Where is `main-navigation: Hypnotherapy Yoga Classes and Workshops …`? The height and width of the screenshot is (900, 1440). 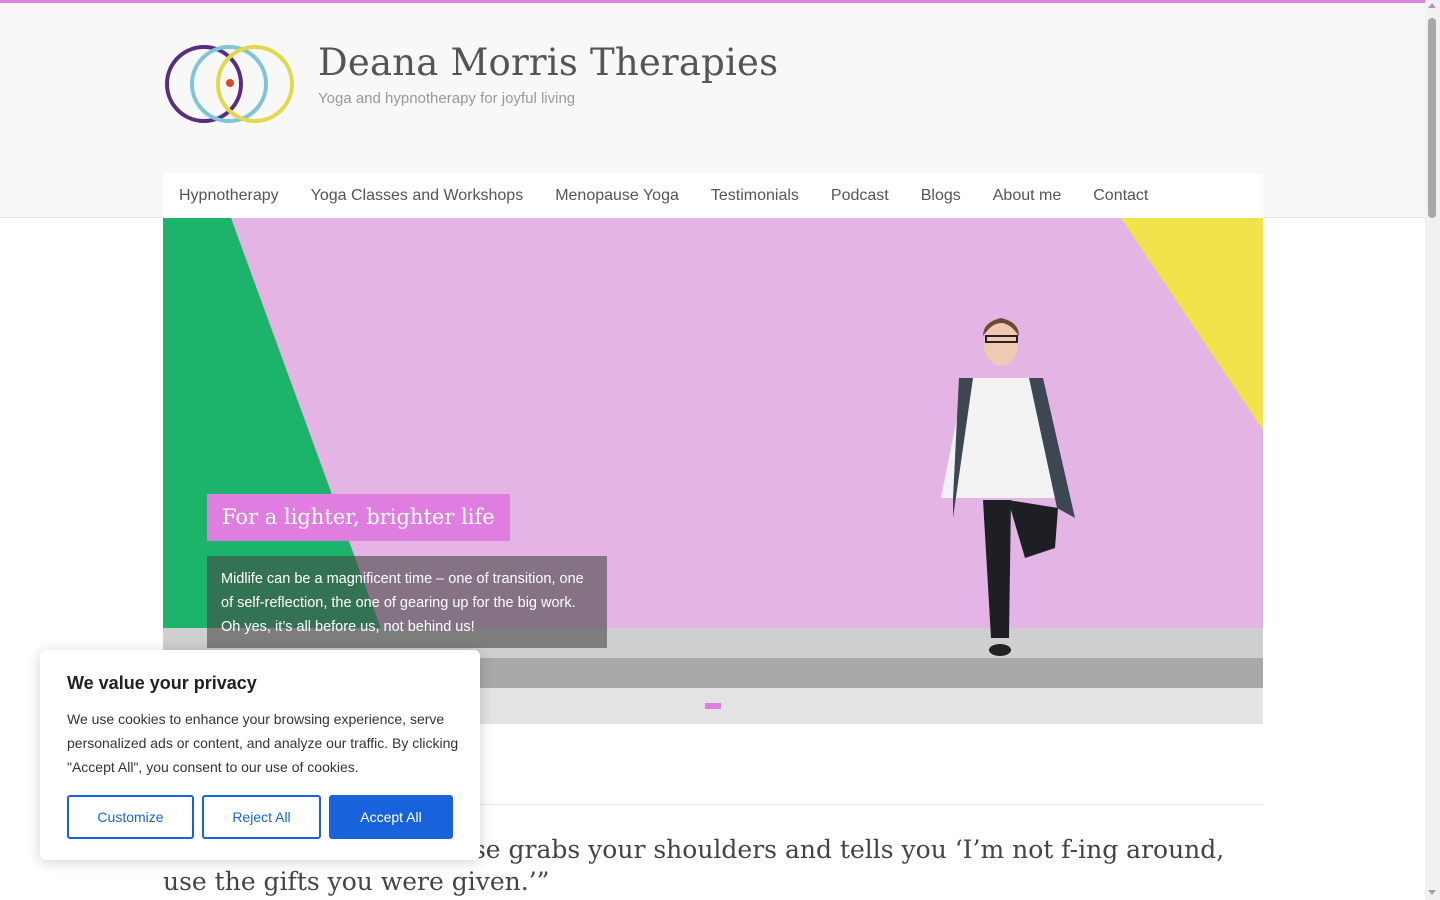 main-navigation: Hypnotherapy Yoga Classes and Workshops … is located at coordinates (713, 195).